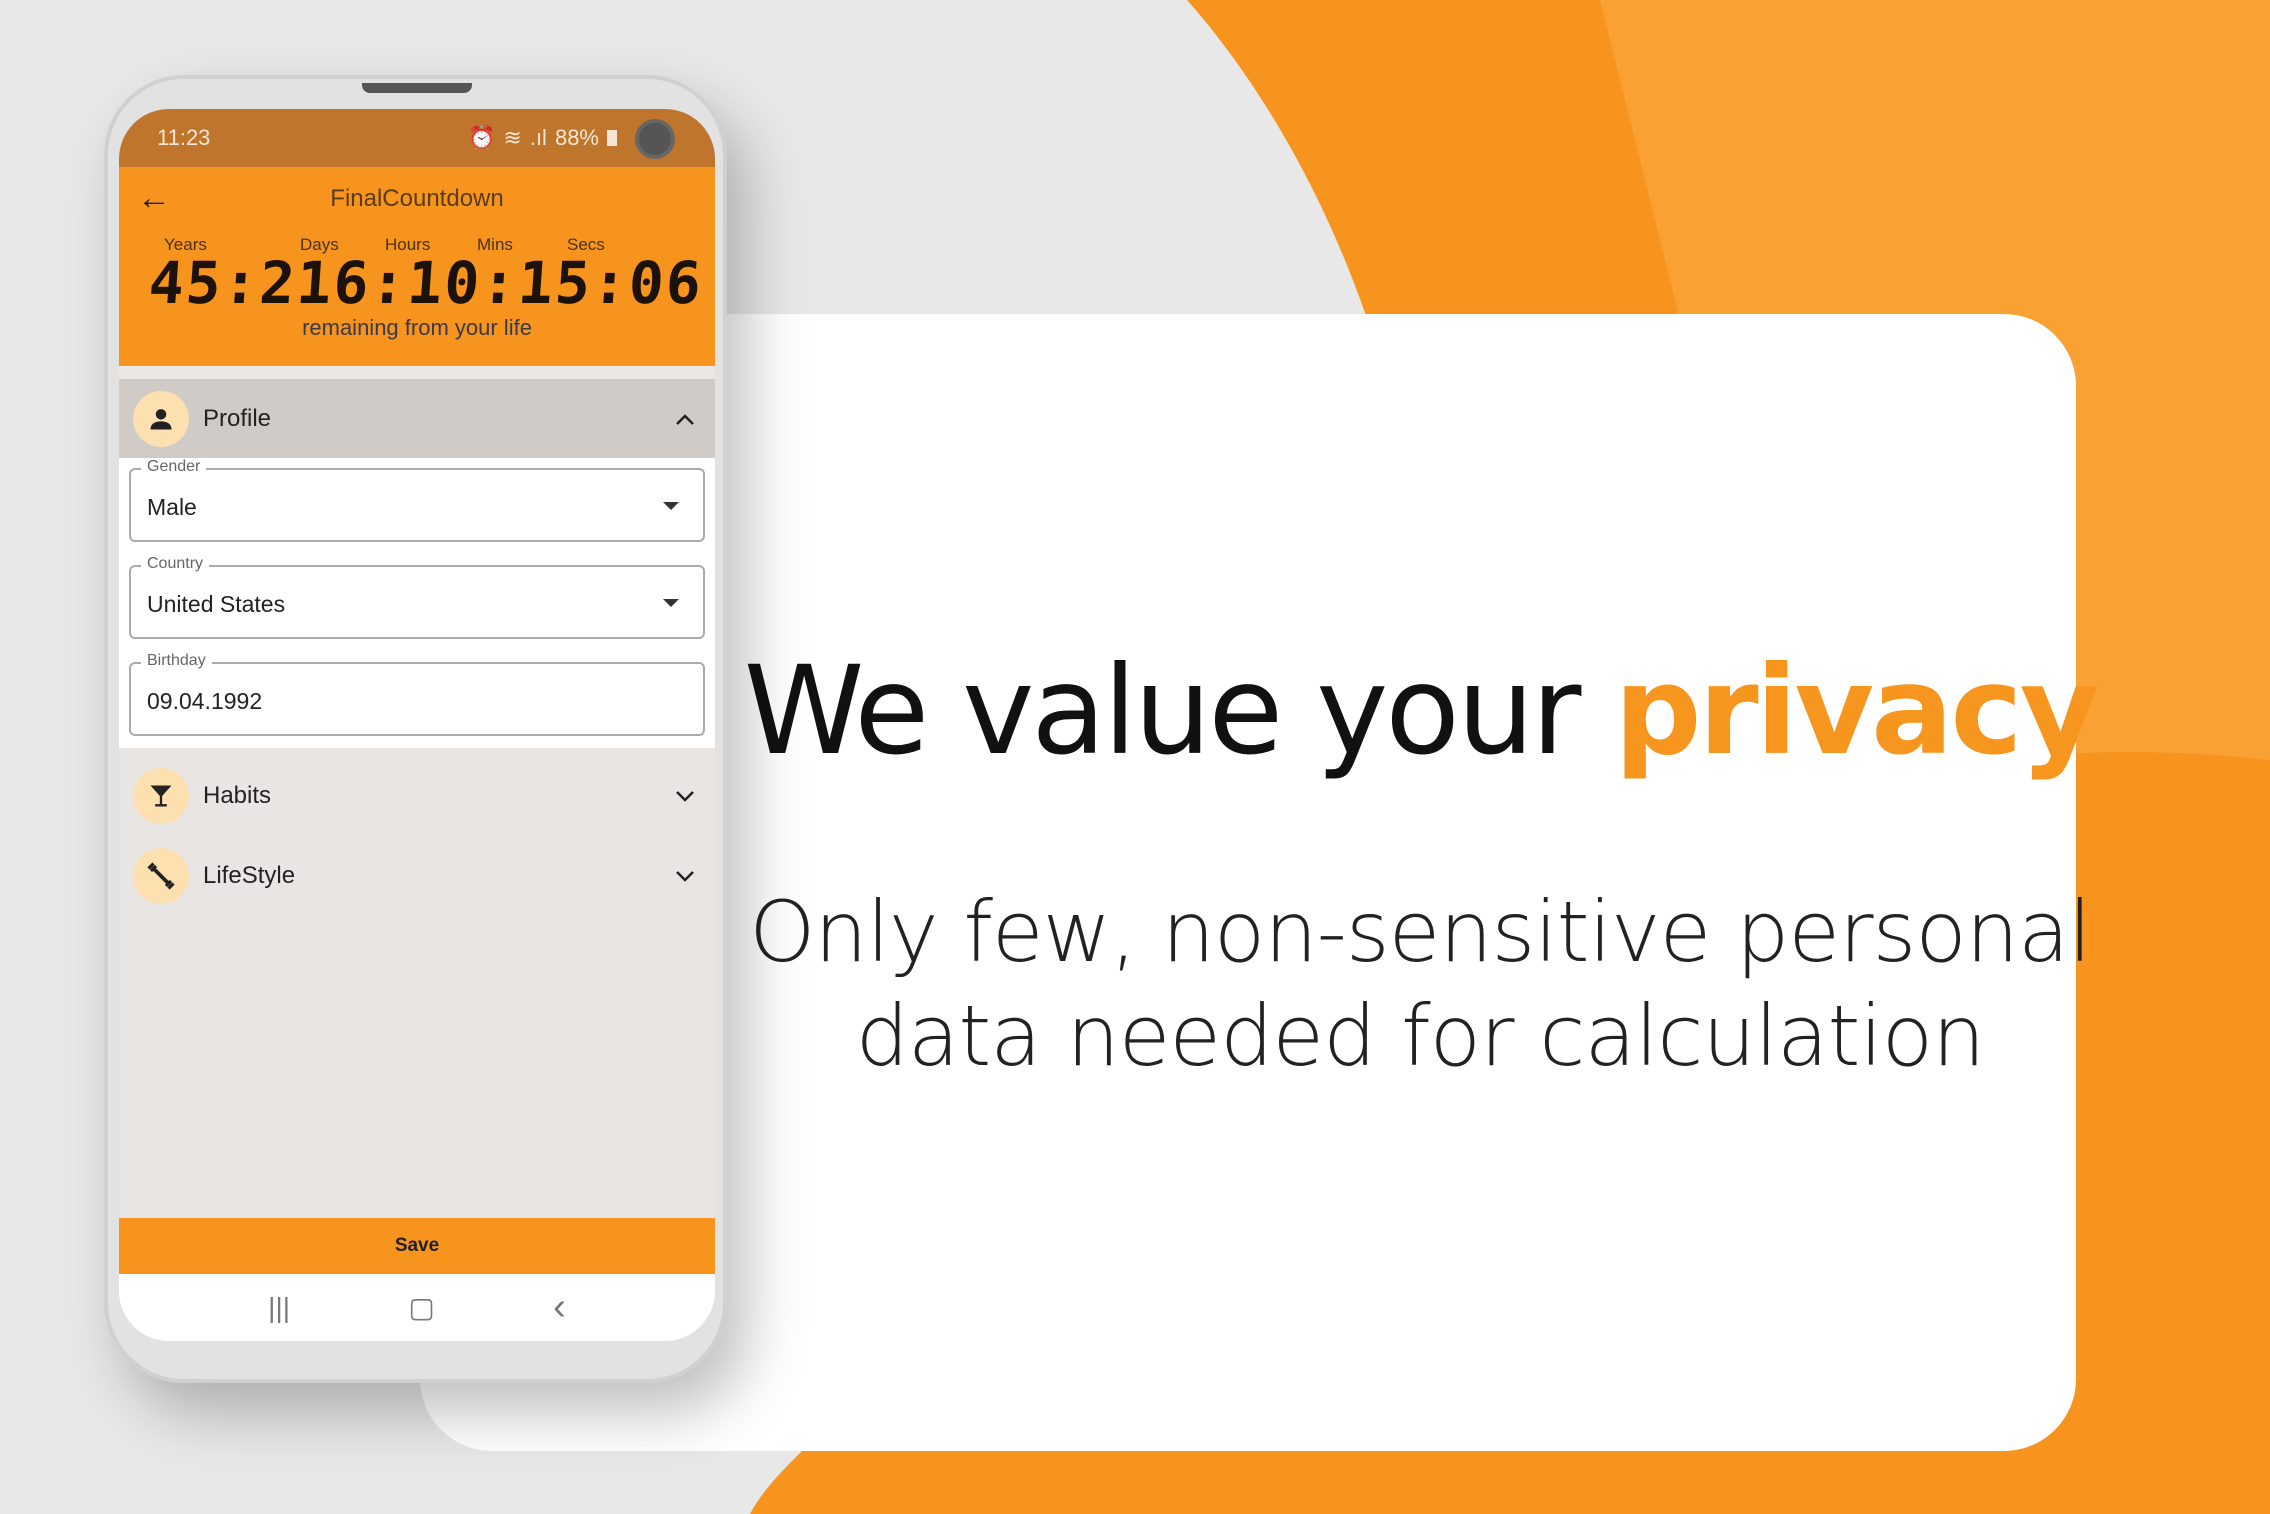 The height and width of the screenshot is (1514, 2270). Describe the element at coordinates (279, 1308) in the screenshot. I see `recents-icon: |||` at that location.